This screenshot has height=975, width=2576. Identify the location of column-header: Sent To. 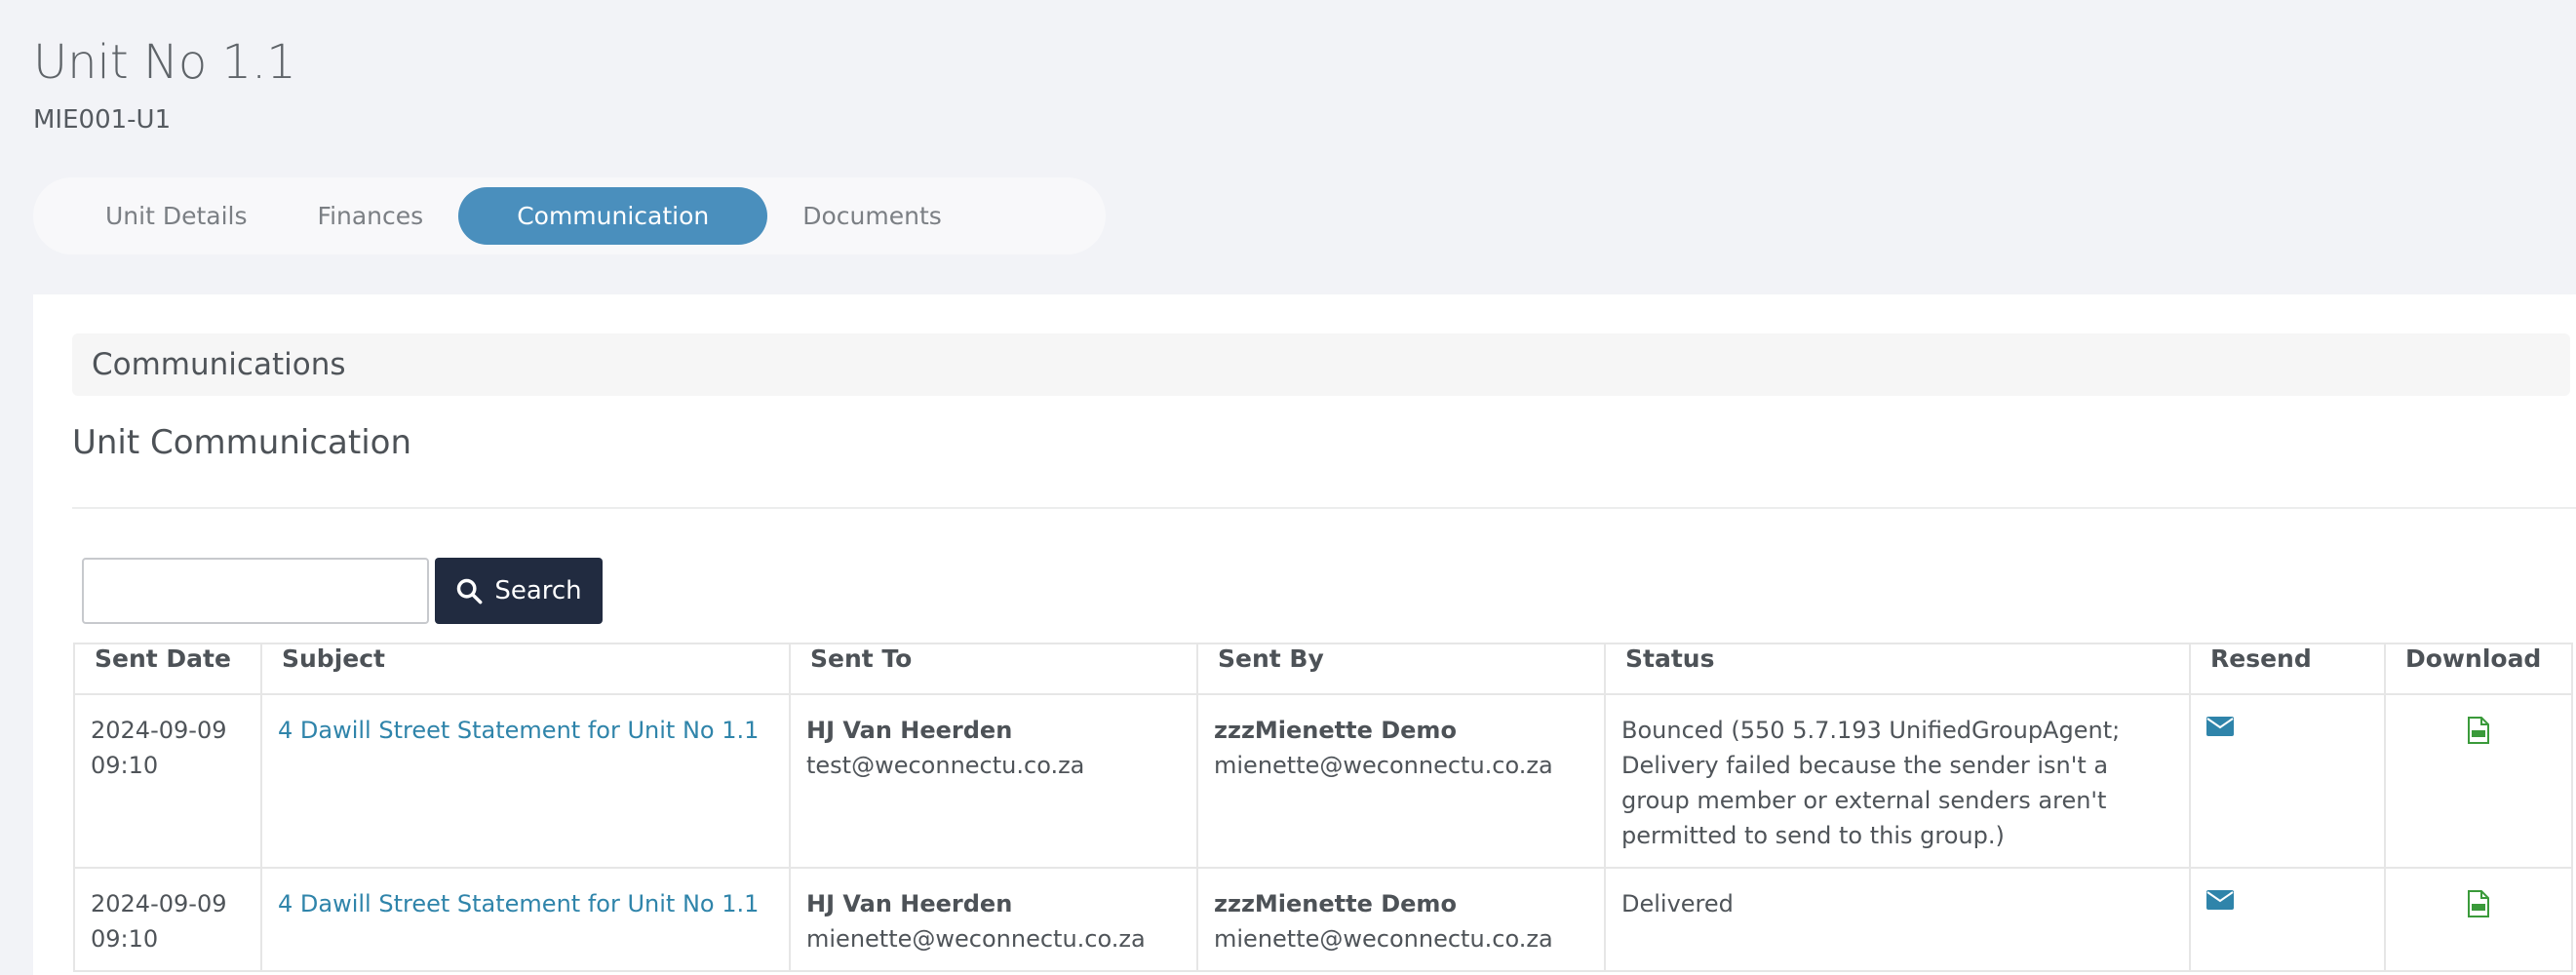
(993, 669).